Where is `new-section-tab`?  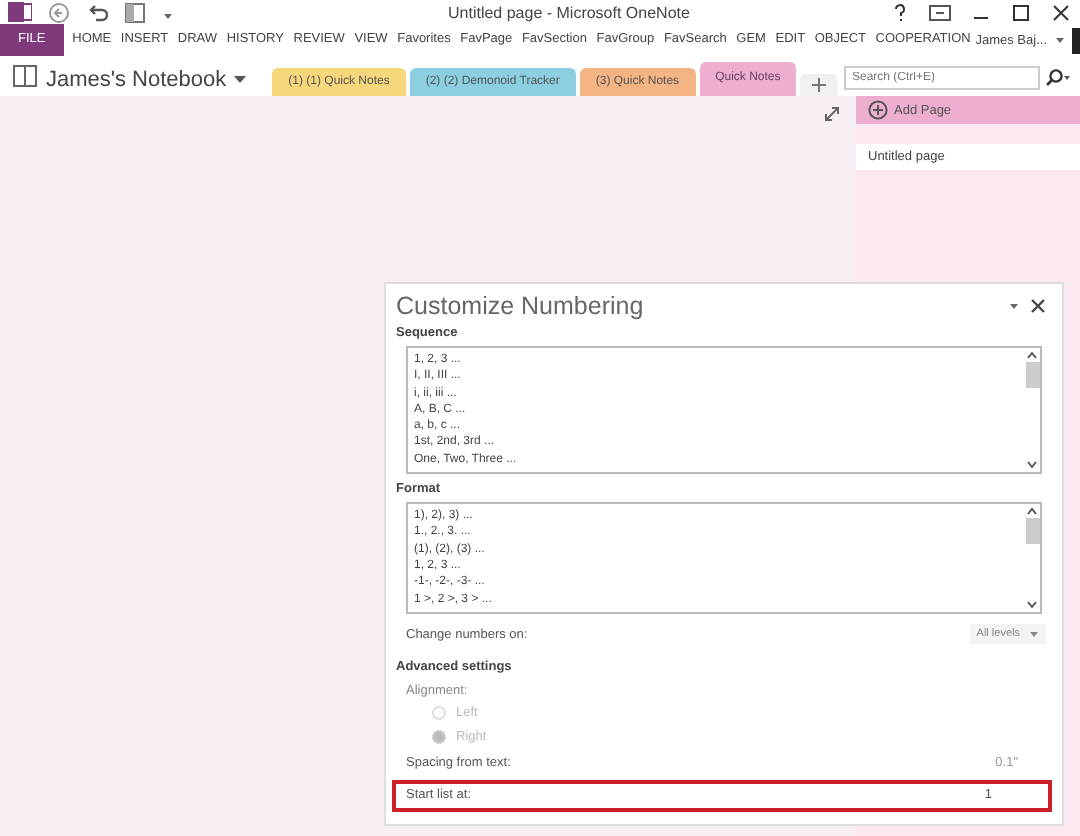
new-section-tab is located at coordinates (819, 85).